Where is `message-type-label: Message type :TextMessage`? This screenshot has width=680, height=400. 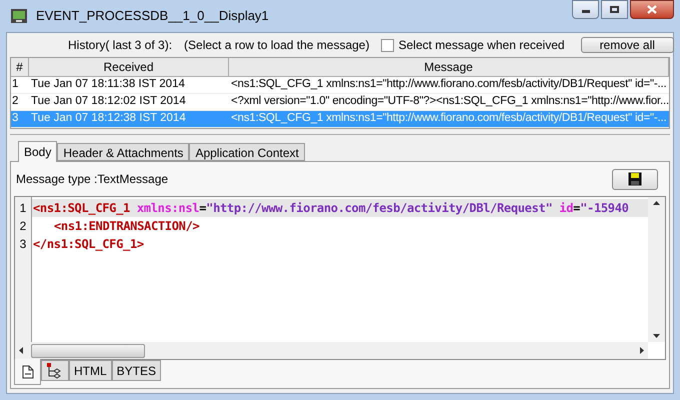 message-type-label: Message type :TextMessage is located at coordinates (92, 179).